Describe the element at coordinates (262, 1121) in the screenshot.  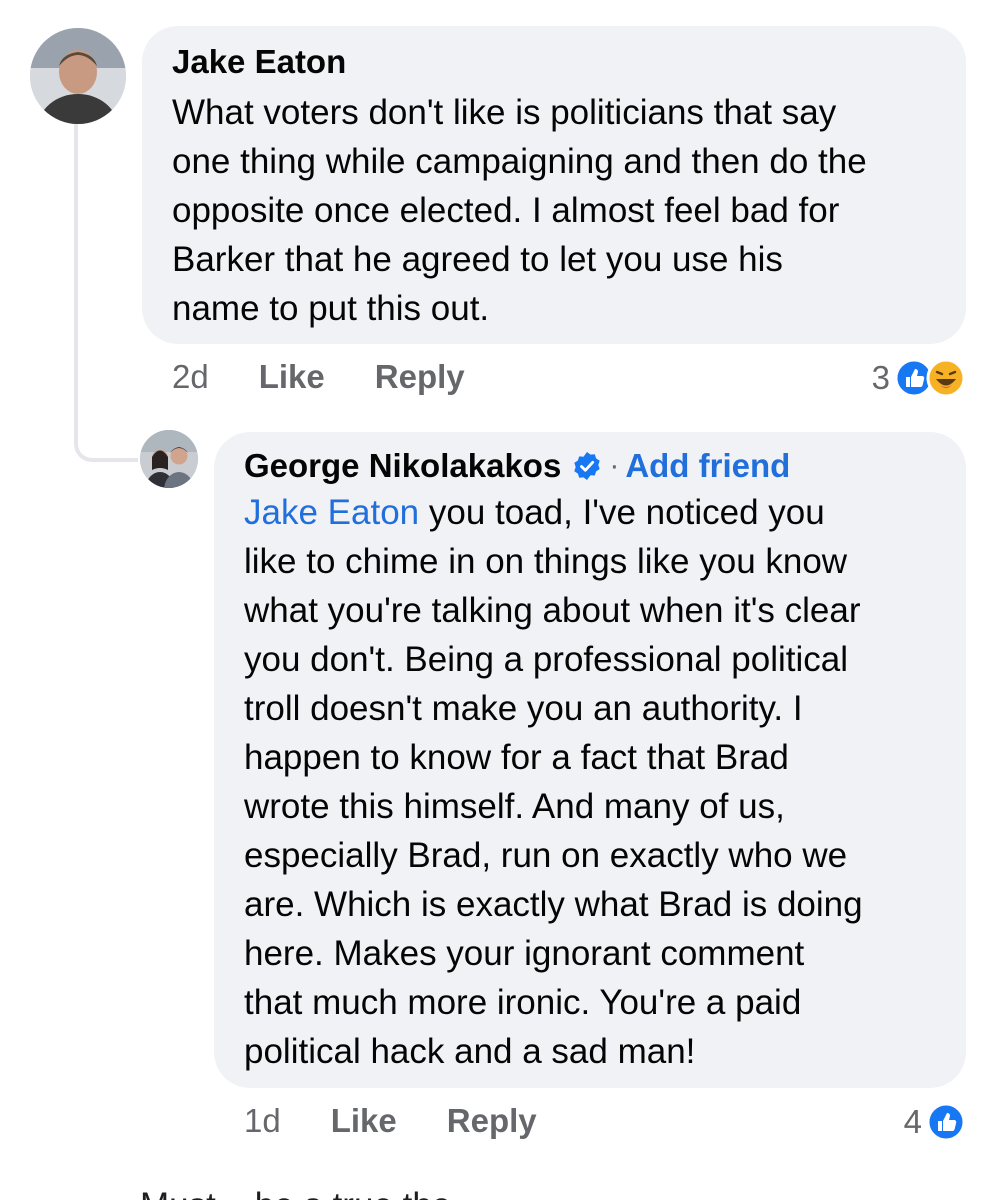
I see `comment-timestamp: 1d` at that location.